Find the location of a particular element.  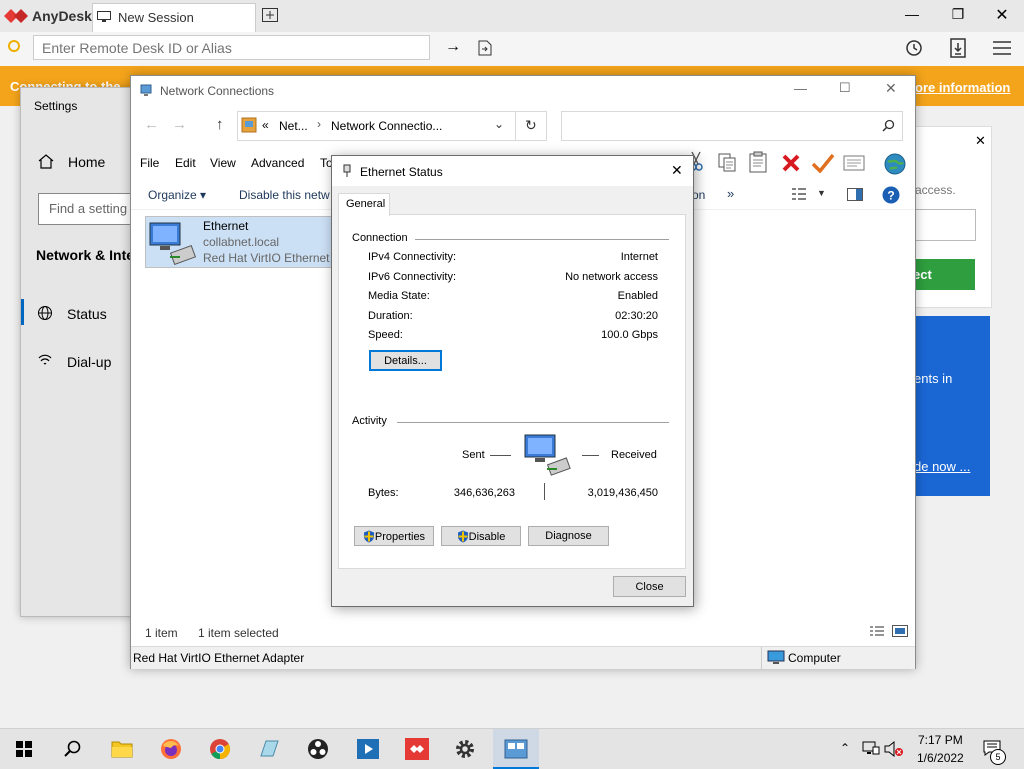

settings-home: Home is located at coordinates (86, 162).